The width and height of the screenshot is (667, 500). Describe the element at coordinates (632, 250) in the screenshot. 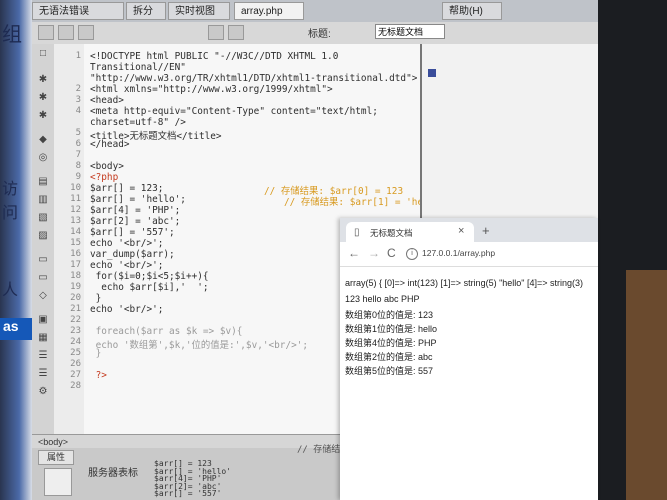

I see `monitor-right-bezel` at that location.